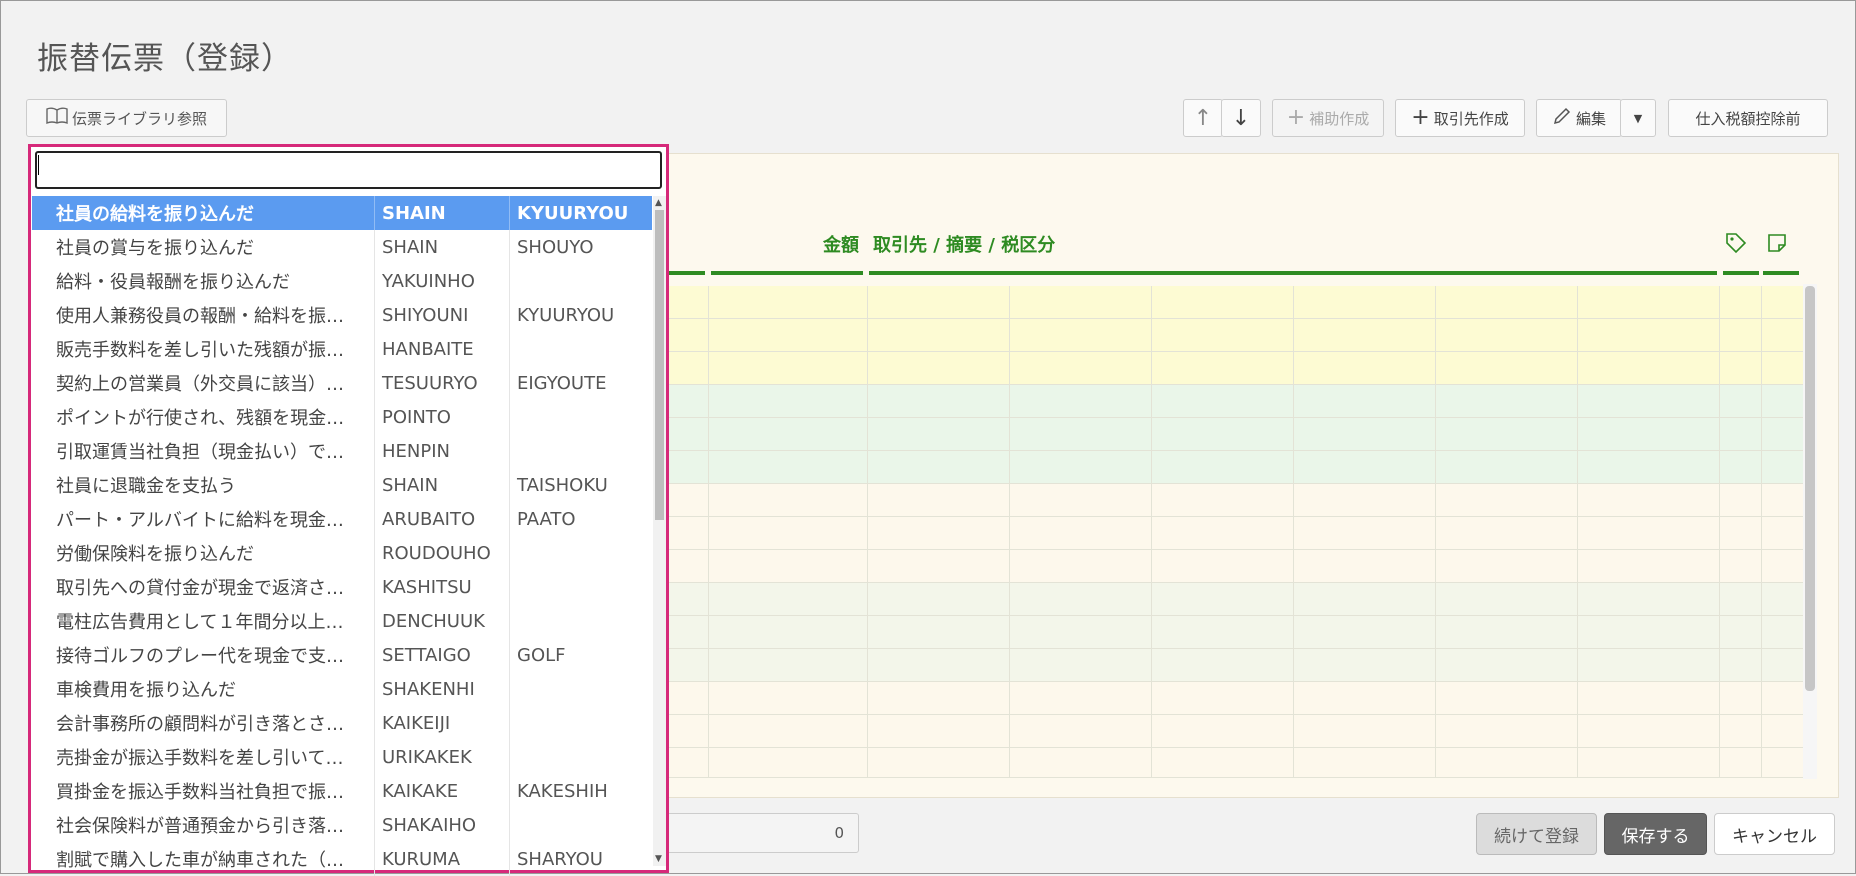 The image size is (1856, 876). I want to click on template-list-item: 社員に退職金を支払う SHAIN TAISHOKU, so click(342, 485).